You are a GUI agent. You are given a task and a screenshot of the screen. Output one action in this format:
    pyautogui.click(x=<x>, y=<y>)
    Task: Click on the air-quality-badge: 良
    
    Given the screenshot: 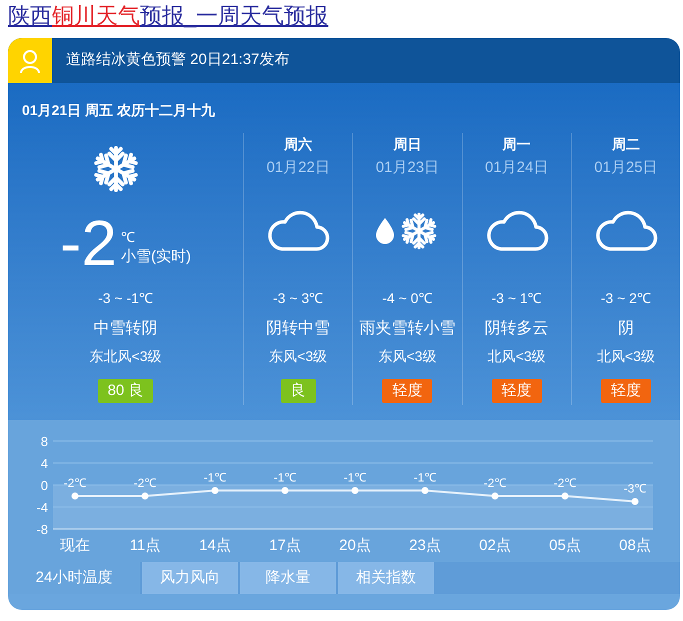 What is the action you would take?
    pyautogui.click(x=298, y=391)
    